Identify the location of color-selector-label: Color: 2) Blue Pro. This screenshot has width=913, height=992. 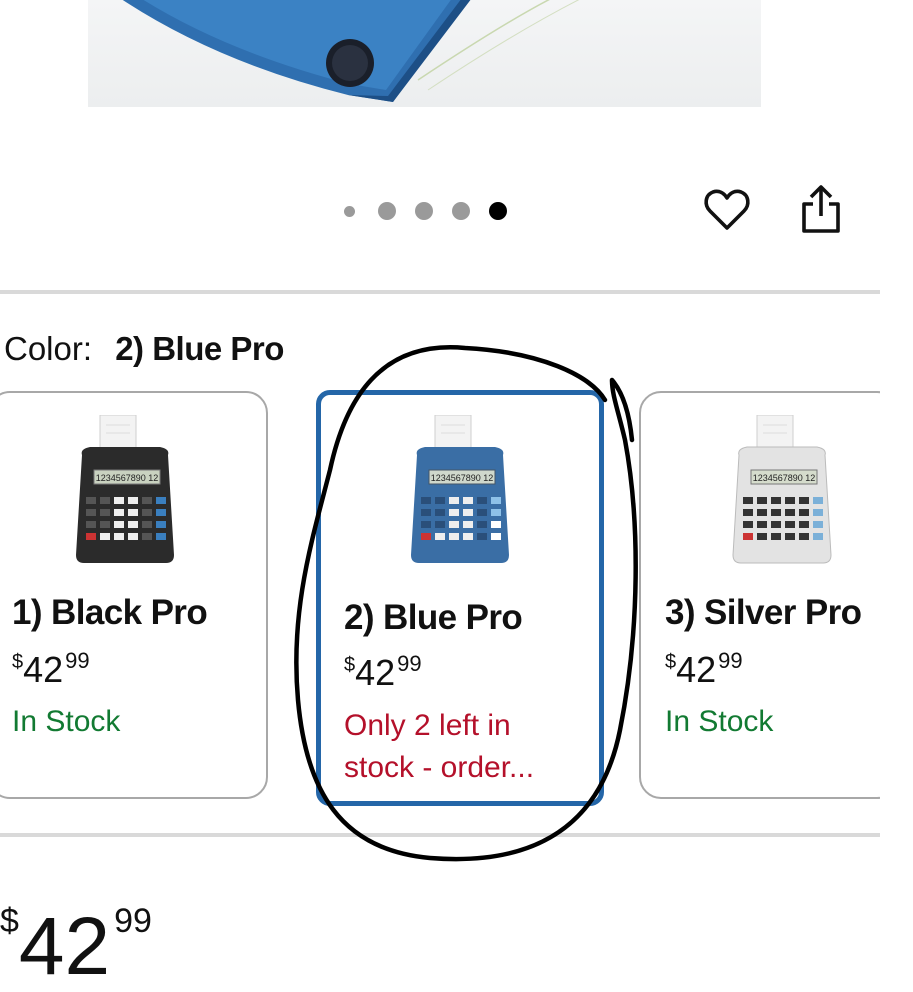
(144, 349).